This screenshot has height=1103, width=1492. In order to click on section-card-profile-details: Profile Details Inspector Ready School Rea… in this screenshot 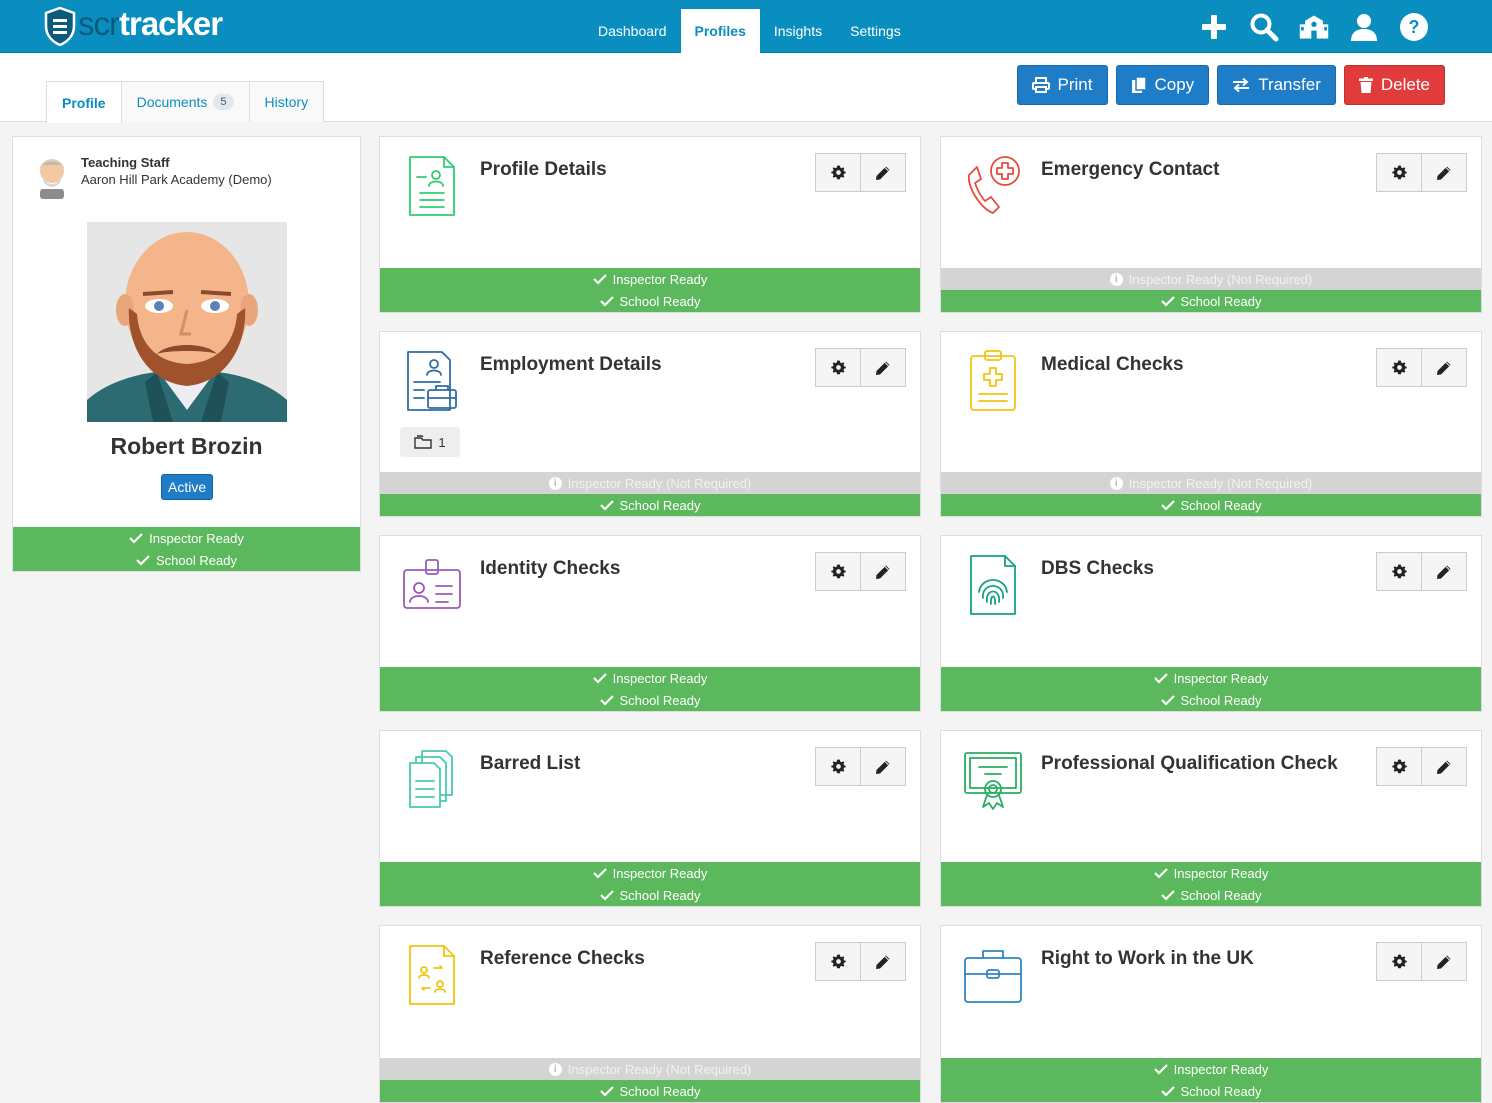, I will do `click(650, 224)`.